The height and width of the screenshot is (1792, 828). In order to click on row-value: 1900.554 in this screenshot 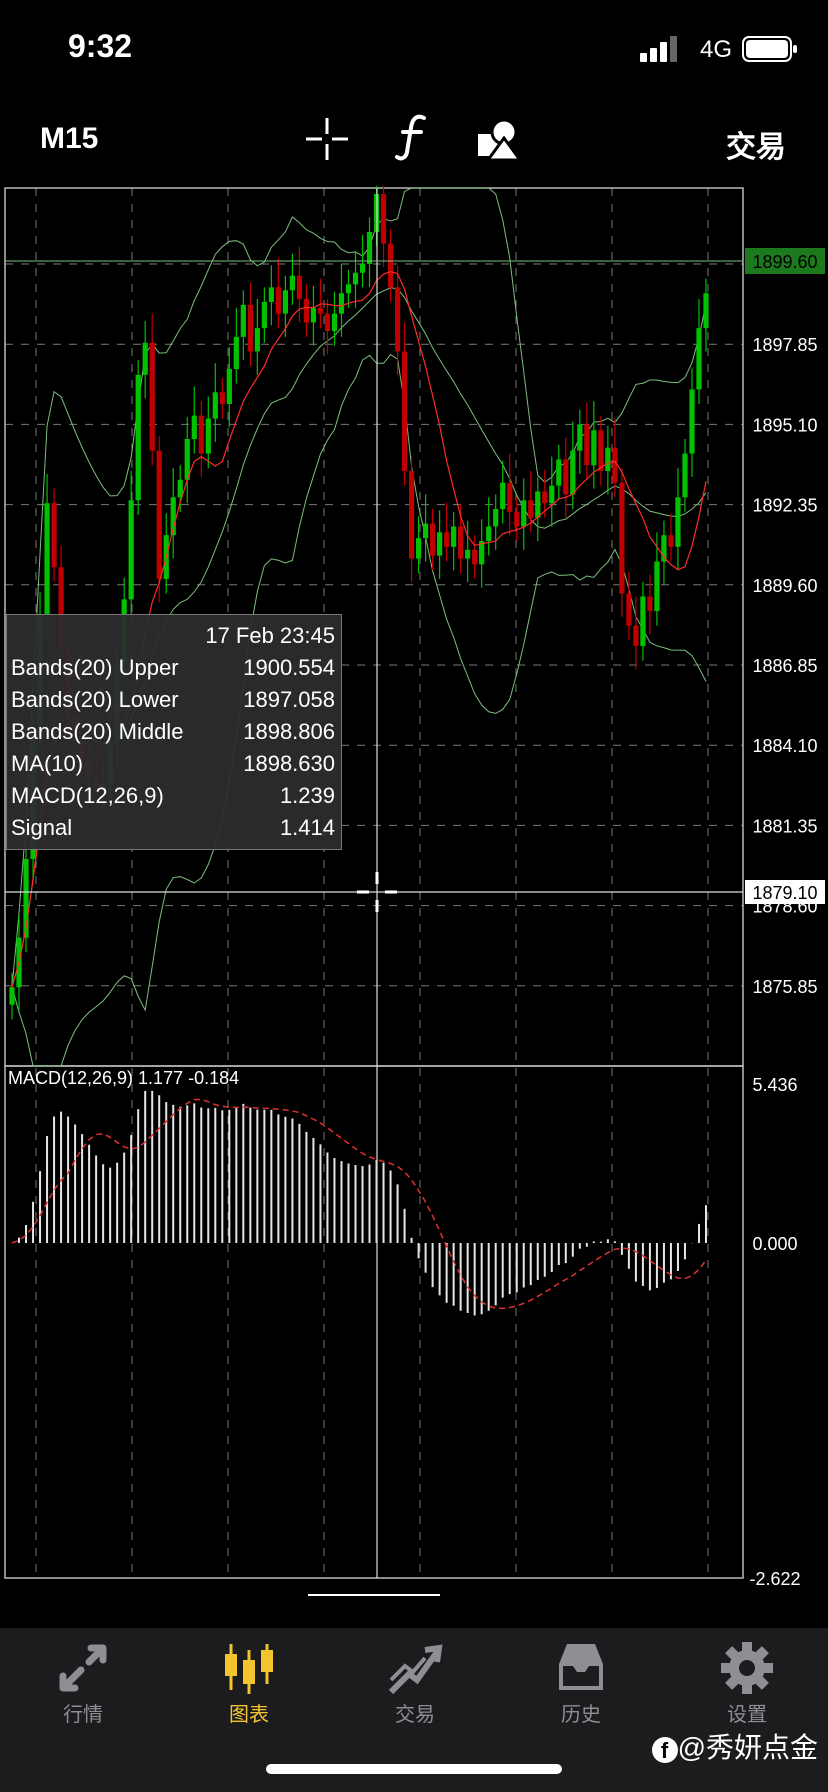, I will do `click(289, 667)`.